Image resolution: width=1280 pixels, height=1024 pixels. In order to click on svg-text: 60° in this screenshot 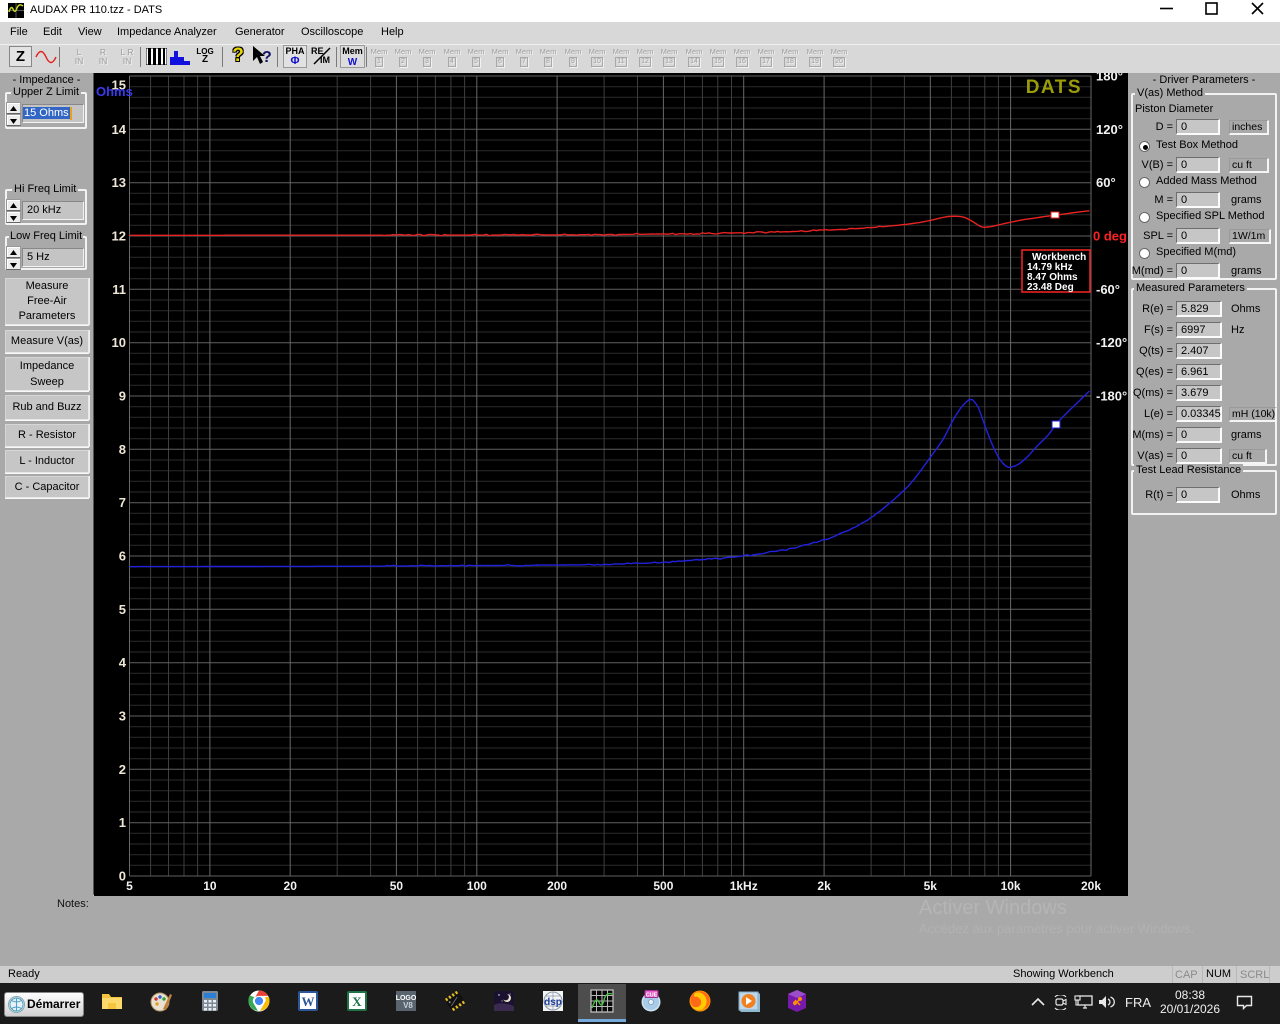, I will do `click(1106, 182)`.